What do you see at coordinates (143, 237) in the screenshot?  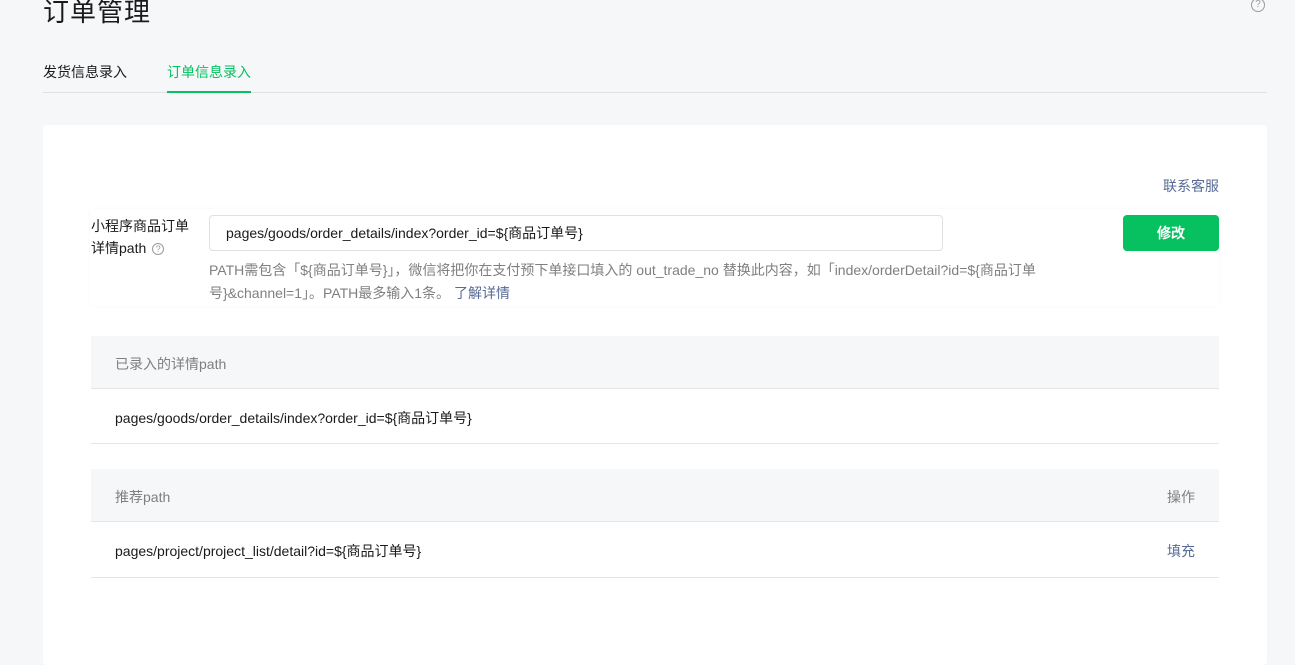 I see `path-field-label: 小程序商品订单 详情path ?` at bounding box center [143, 237].